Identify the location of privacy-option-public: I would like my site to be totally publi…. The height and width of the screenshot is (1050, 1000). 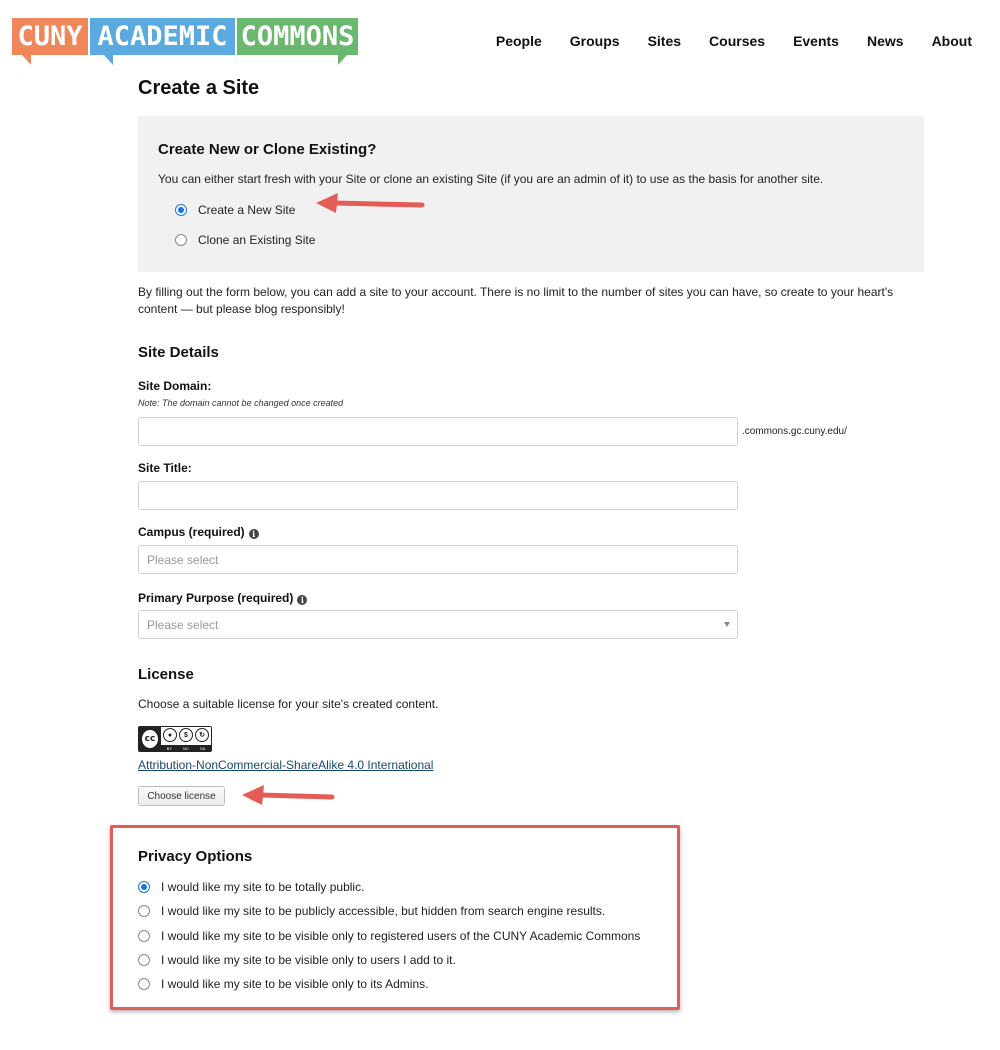
(251, 887).